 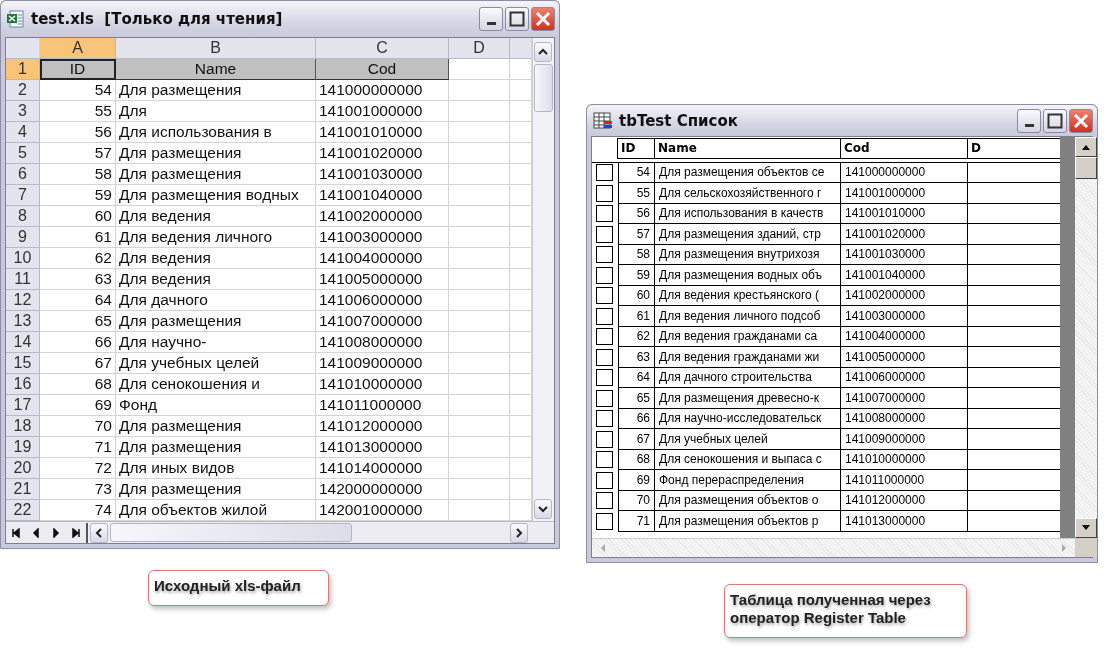 I want to click on row-header: 12, so click(x=23, y=300).